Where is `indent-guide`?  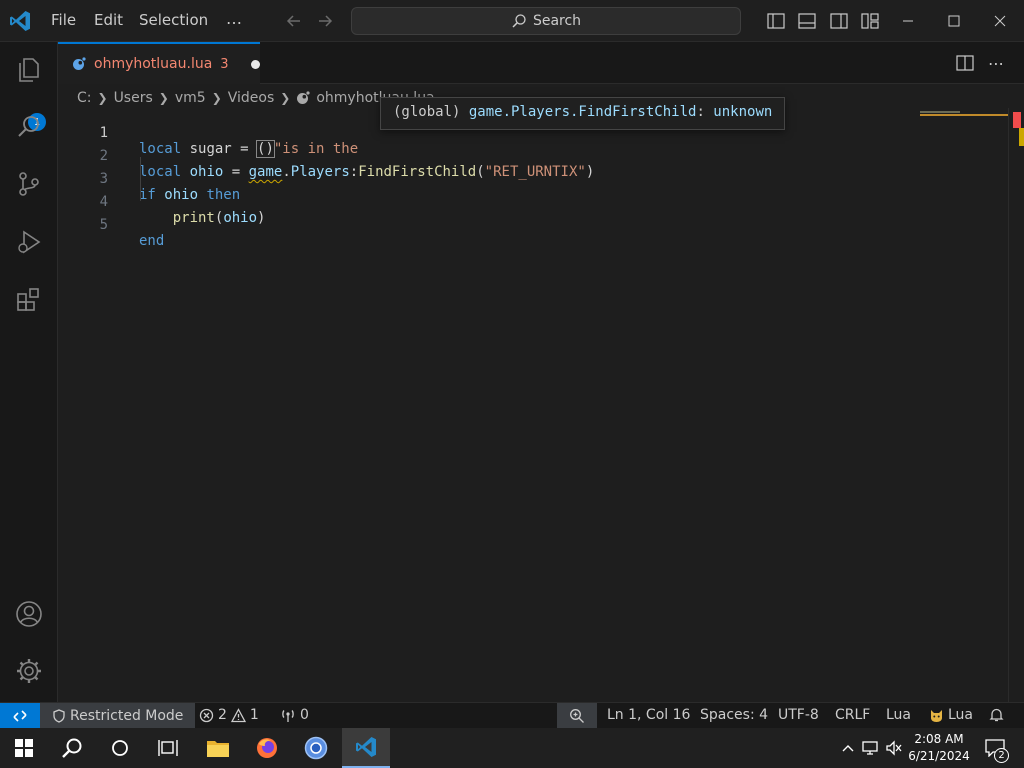
indent-guide is located at coordinates (140, 179).